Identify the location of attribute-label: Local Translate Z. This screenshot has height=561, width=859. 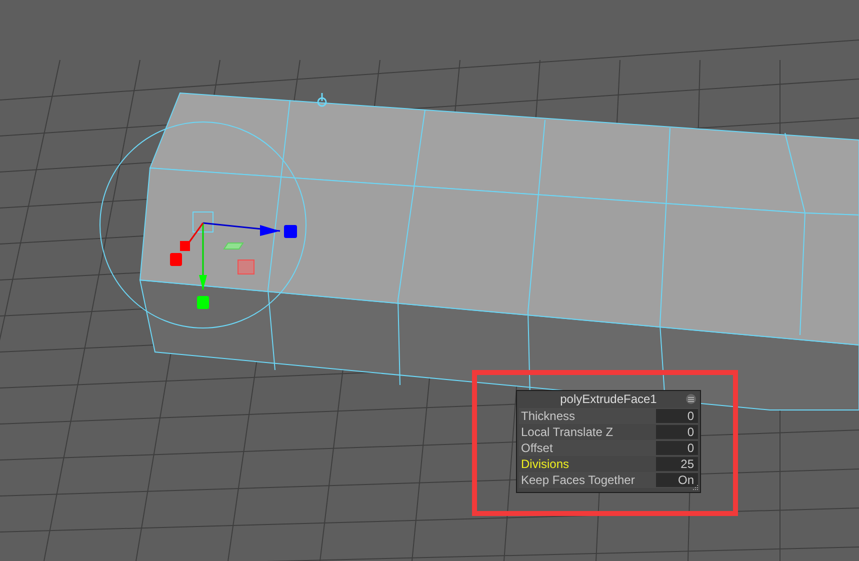
(587, 432).